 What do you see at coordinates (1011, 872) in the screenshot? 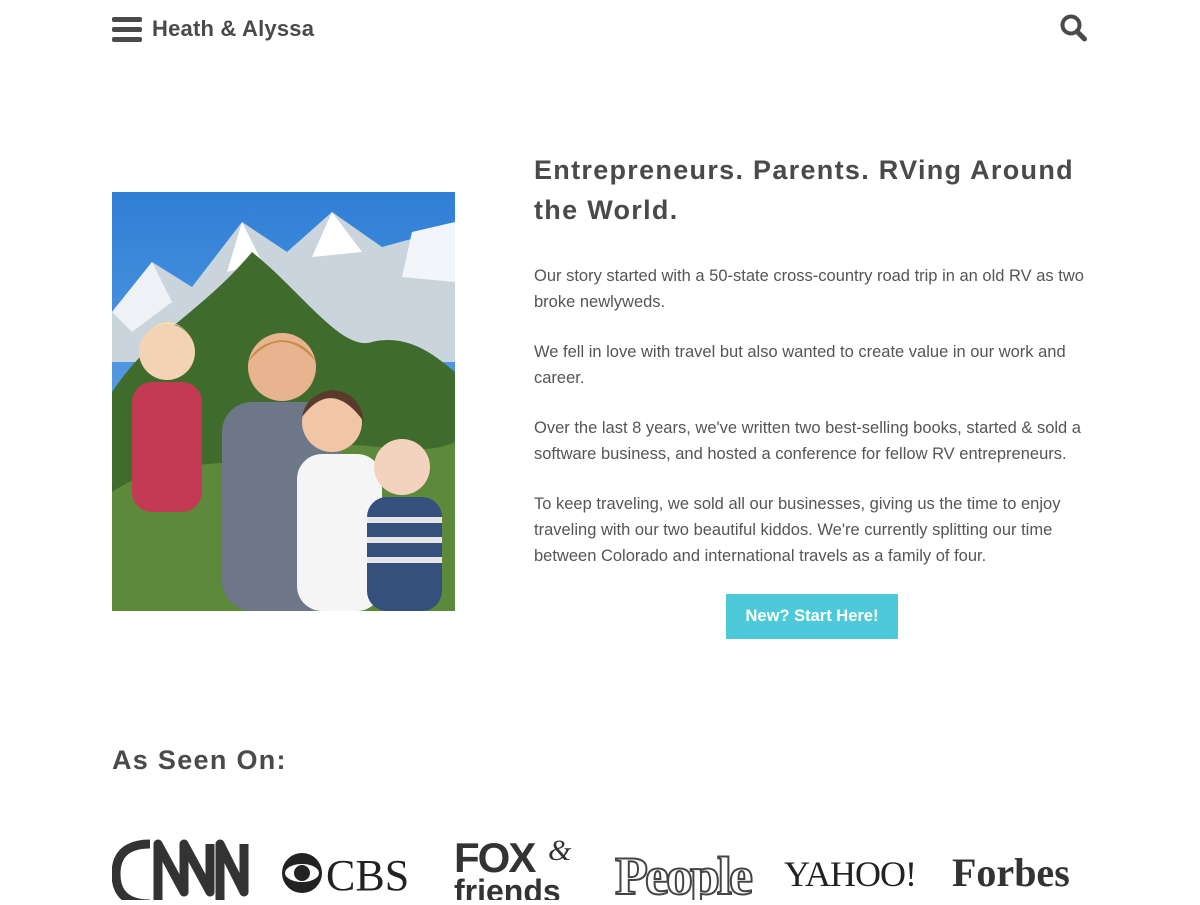
I see `svg-text: Forbes` at bounding box center [1011, 872].